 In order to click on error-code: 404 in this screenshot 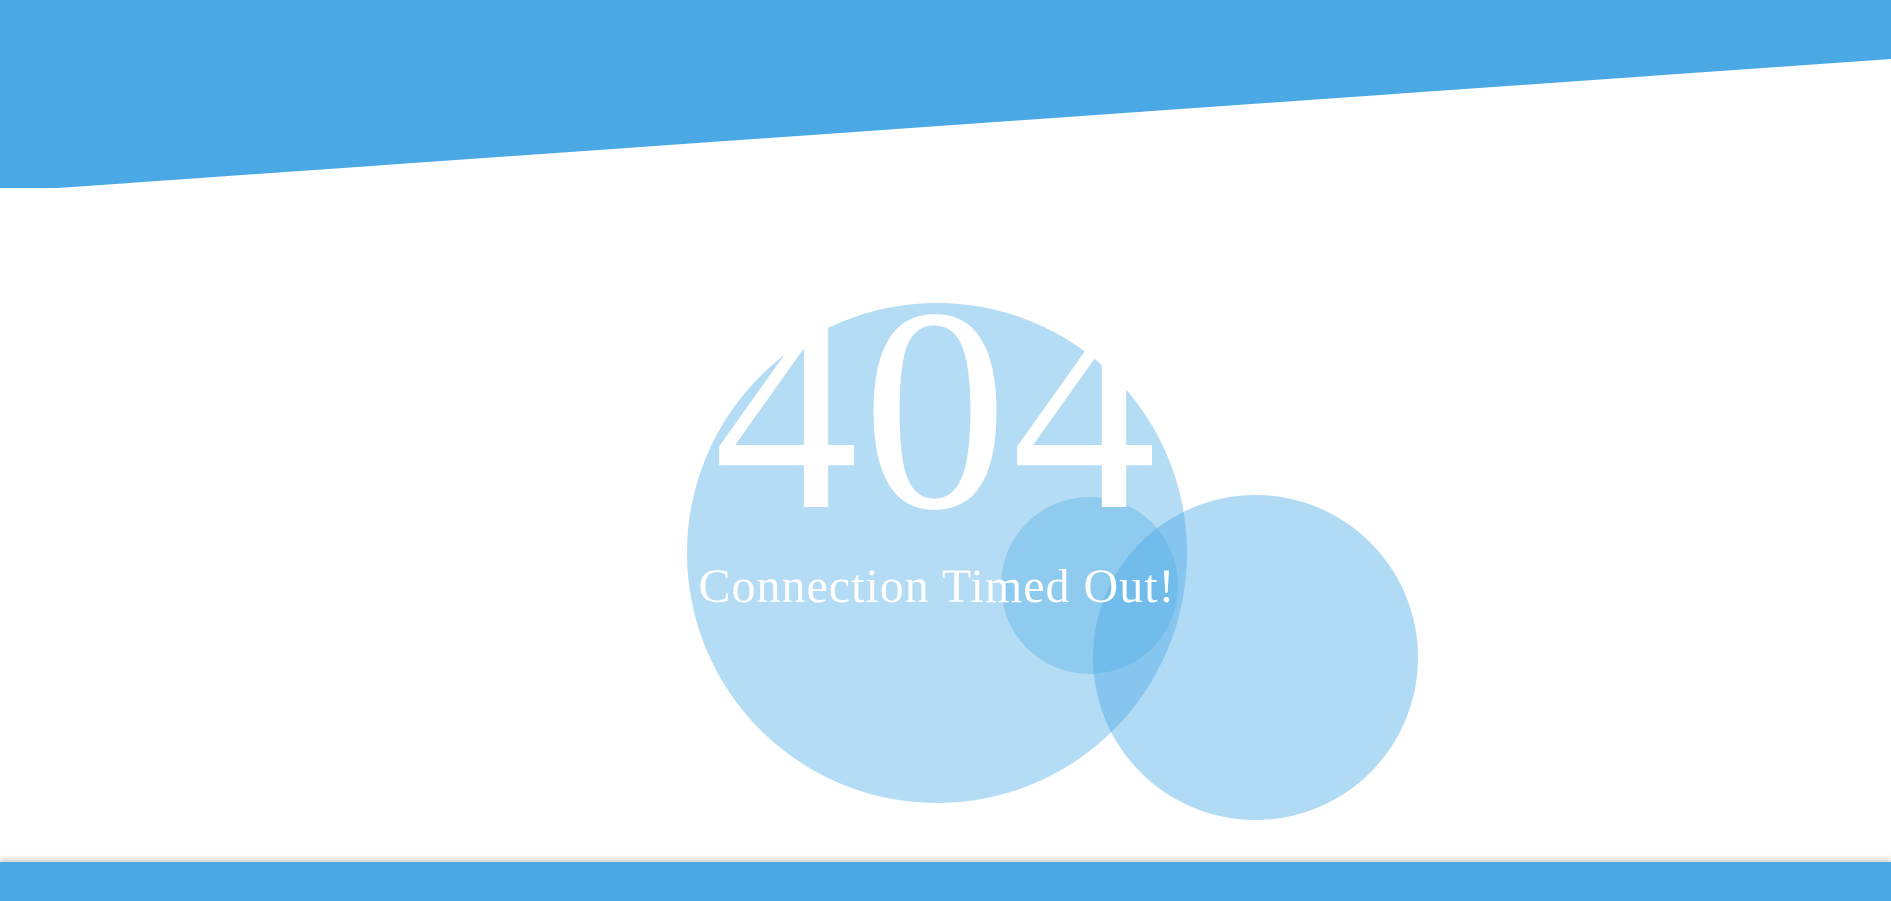, I will do `click(937, 395)`.